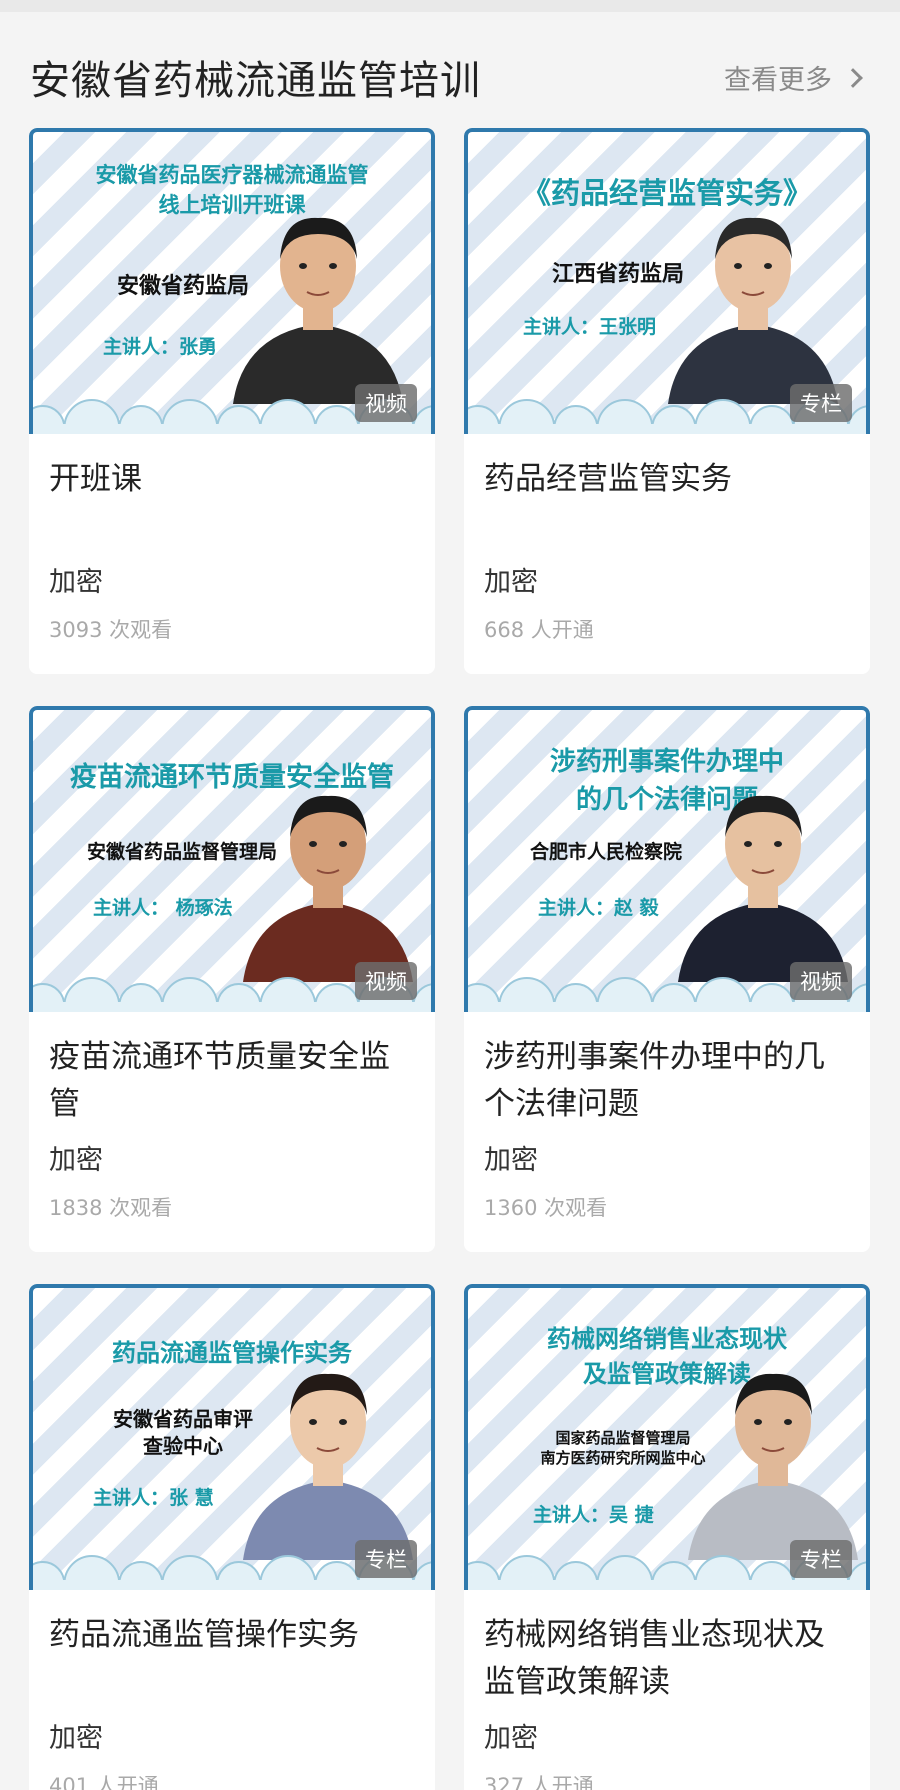 The height and width of the screenshot is (1790, 900). Describe the element at coordinates (593, 1515) in the screenshot. I see `thumbnail-lecturer: 主讲人：吴 捷` at that location.